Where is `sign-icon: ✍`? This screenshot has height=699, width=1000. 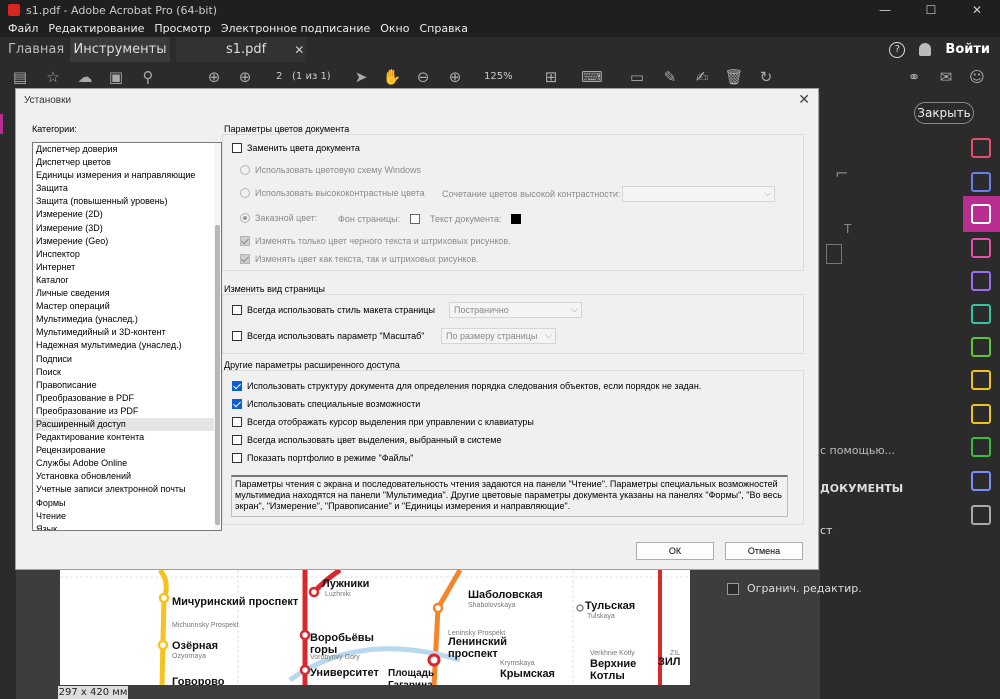 sign-icon: ✍ is located at coordinates (702, 77).